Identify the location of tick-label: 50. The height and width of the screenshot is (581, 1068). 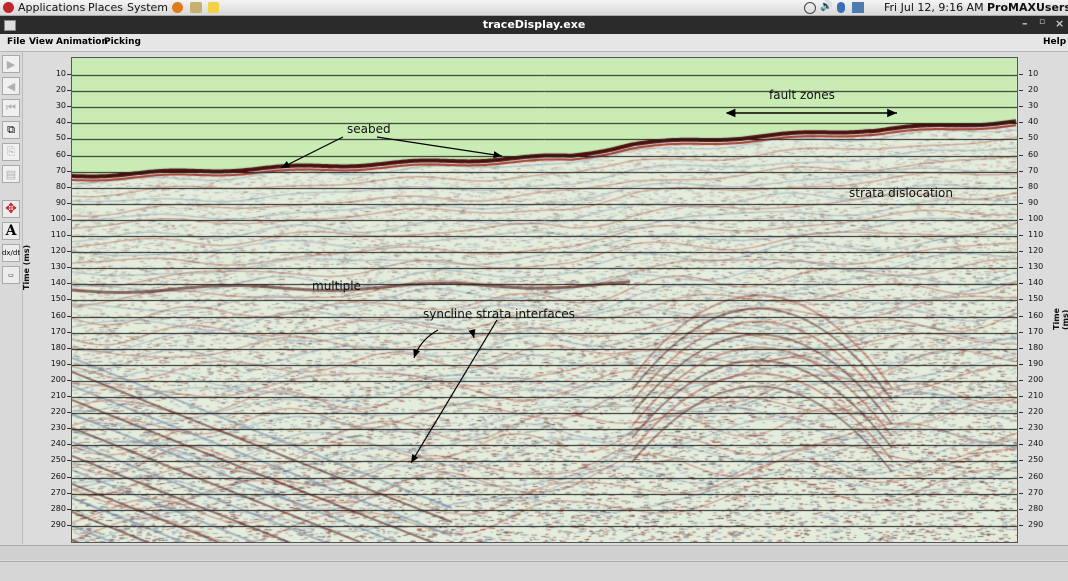
(1033, 138).